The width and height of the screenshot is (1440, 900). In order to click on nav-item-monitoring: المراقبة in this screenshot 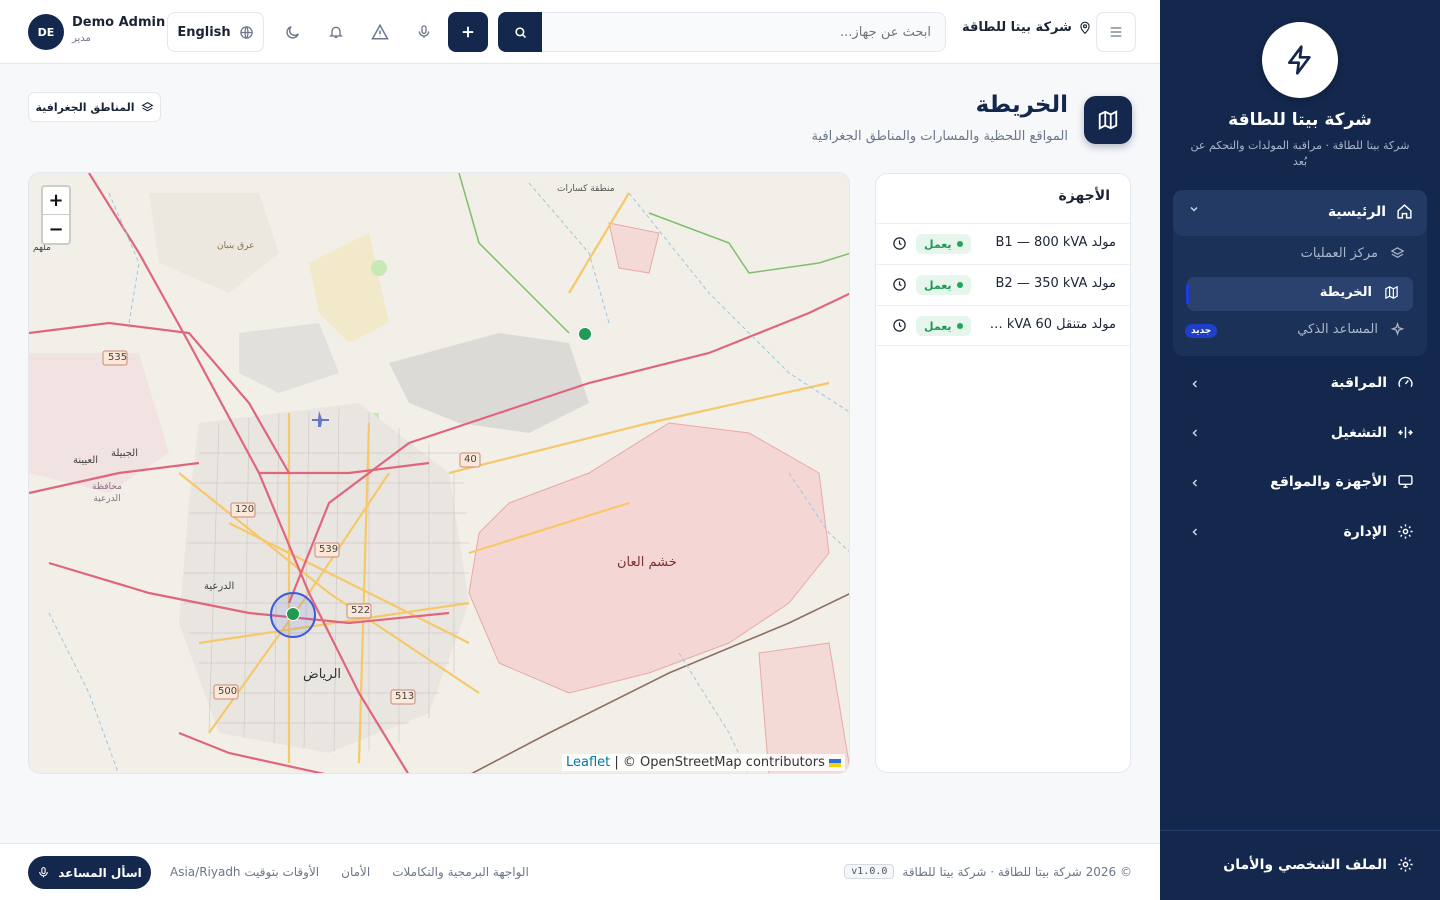, I will do `click(1372, 382)`.